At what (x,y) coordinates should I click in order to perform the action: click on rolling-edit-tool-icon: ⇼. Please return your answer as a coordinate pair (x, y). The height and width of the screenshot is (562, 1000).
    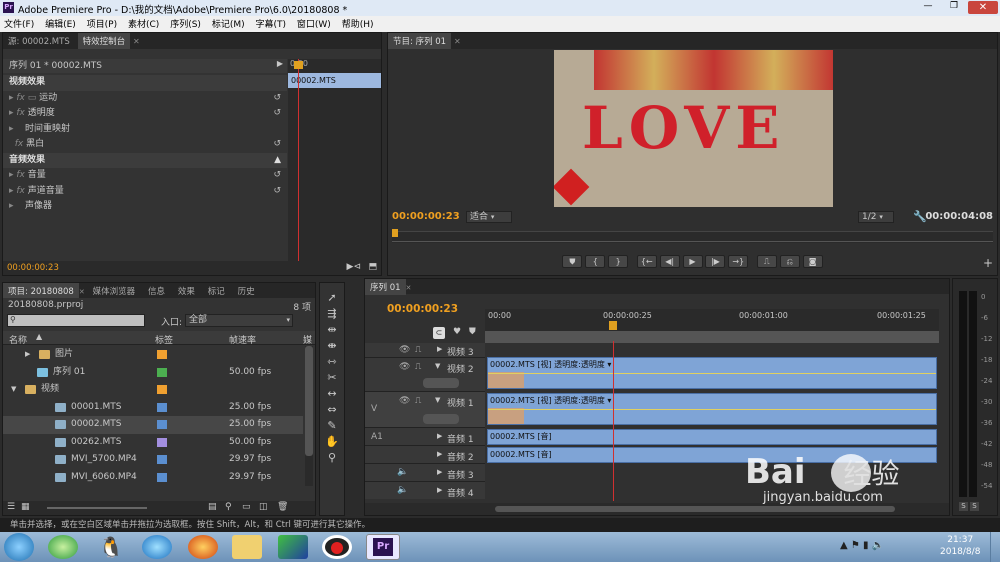
    Looking at the image, I should click on (332, 345).